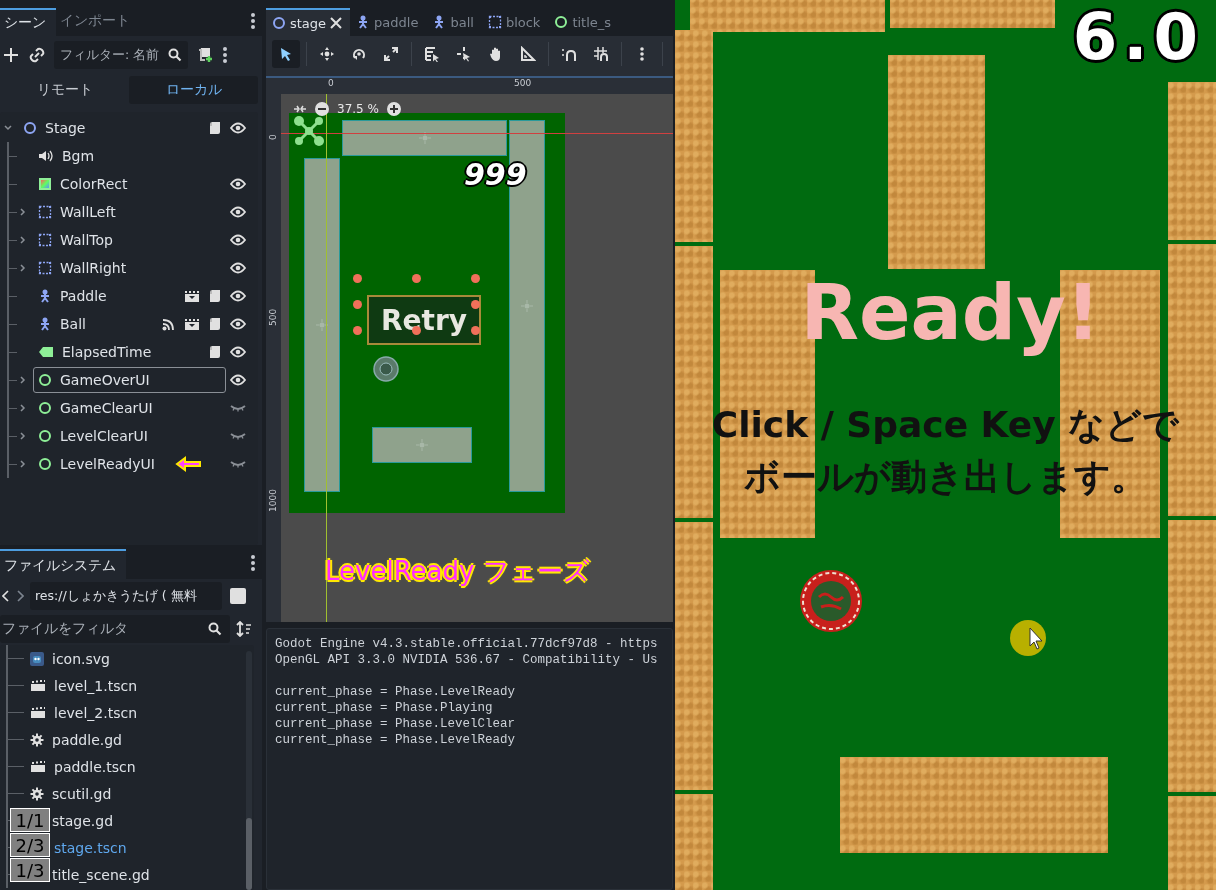  What do you see at coordinates (95, 766) in the screenshot?
I see `file-item: paddle.tscn` at bounding box center [95, 766].